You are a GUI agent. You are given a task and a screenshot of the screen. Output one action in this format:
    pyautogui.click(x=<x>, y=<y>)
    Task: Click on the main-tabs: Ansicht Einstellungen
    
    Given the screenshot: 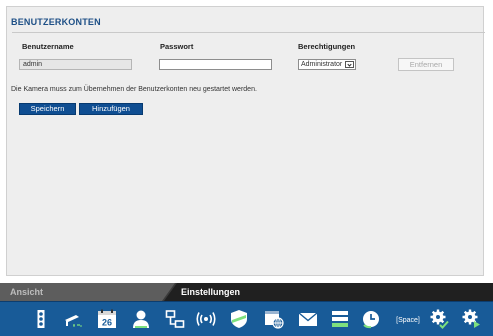 What is the action you would take?
    pyautogui.click(x=246, y=292)
    